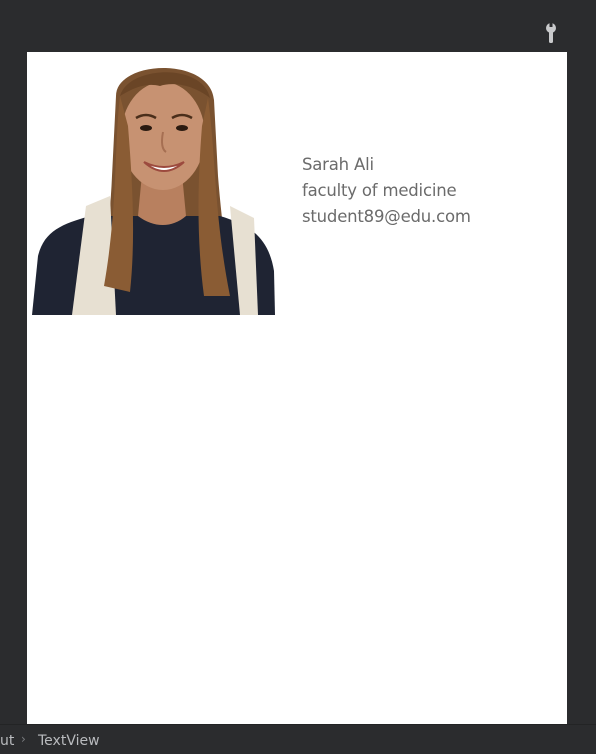 This screenshot has width=596, height=754. I want to click on student-email: student89@edu.com, so click(386, 217).